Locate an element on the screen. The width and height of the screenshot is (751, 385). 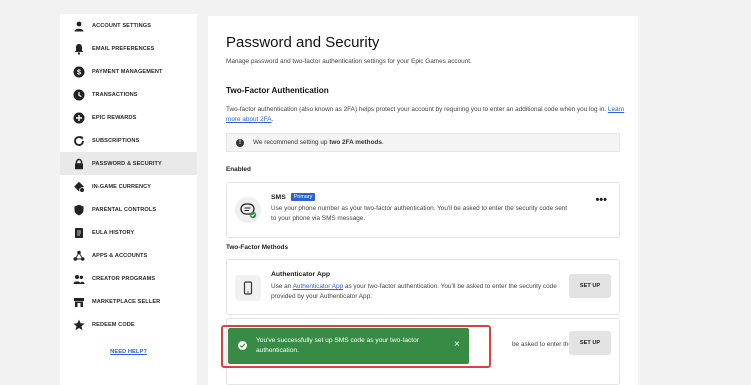
sidebar-item-in-game-currency: IN-GAME CURRENCY is located at coordinates (128, 186).